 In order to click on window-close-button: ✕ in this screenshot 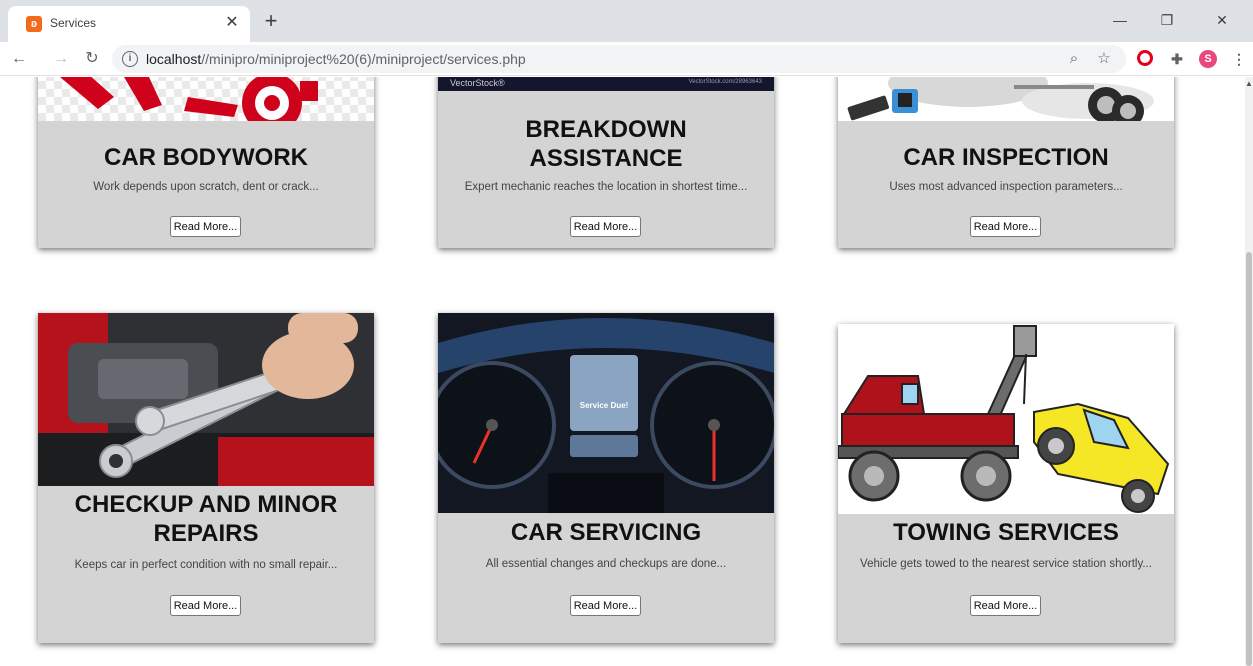, I will do `click(1222, 20)`.